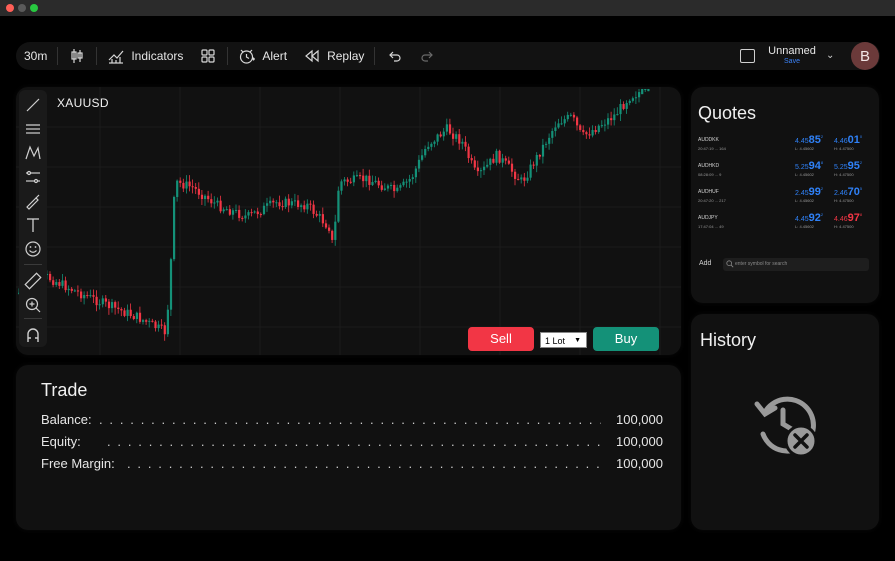 The image size is (895, 561). What do you see at coordinates (33, 177) in the screenshot?
I see `fib-icon` at bounding box center [33, 177].